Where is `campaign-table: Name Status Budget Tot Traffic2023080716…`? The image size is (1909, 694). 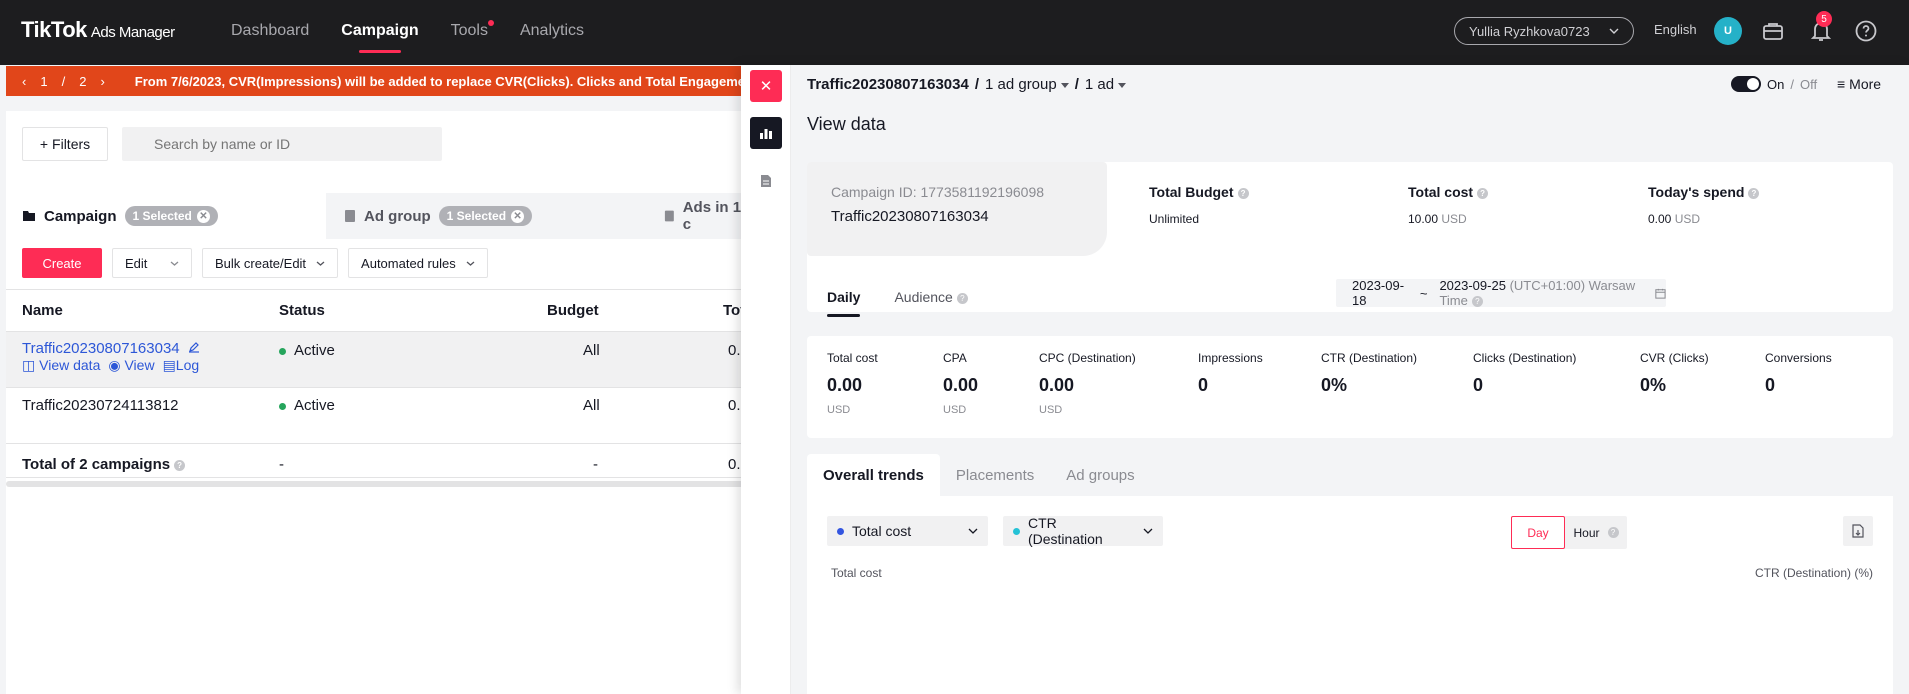 campaign-table: Name Status Budget Tot Traffic2023080716… is located at coordinates (377, 383).